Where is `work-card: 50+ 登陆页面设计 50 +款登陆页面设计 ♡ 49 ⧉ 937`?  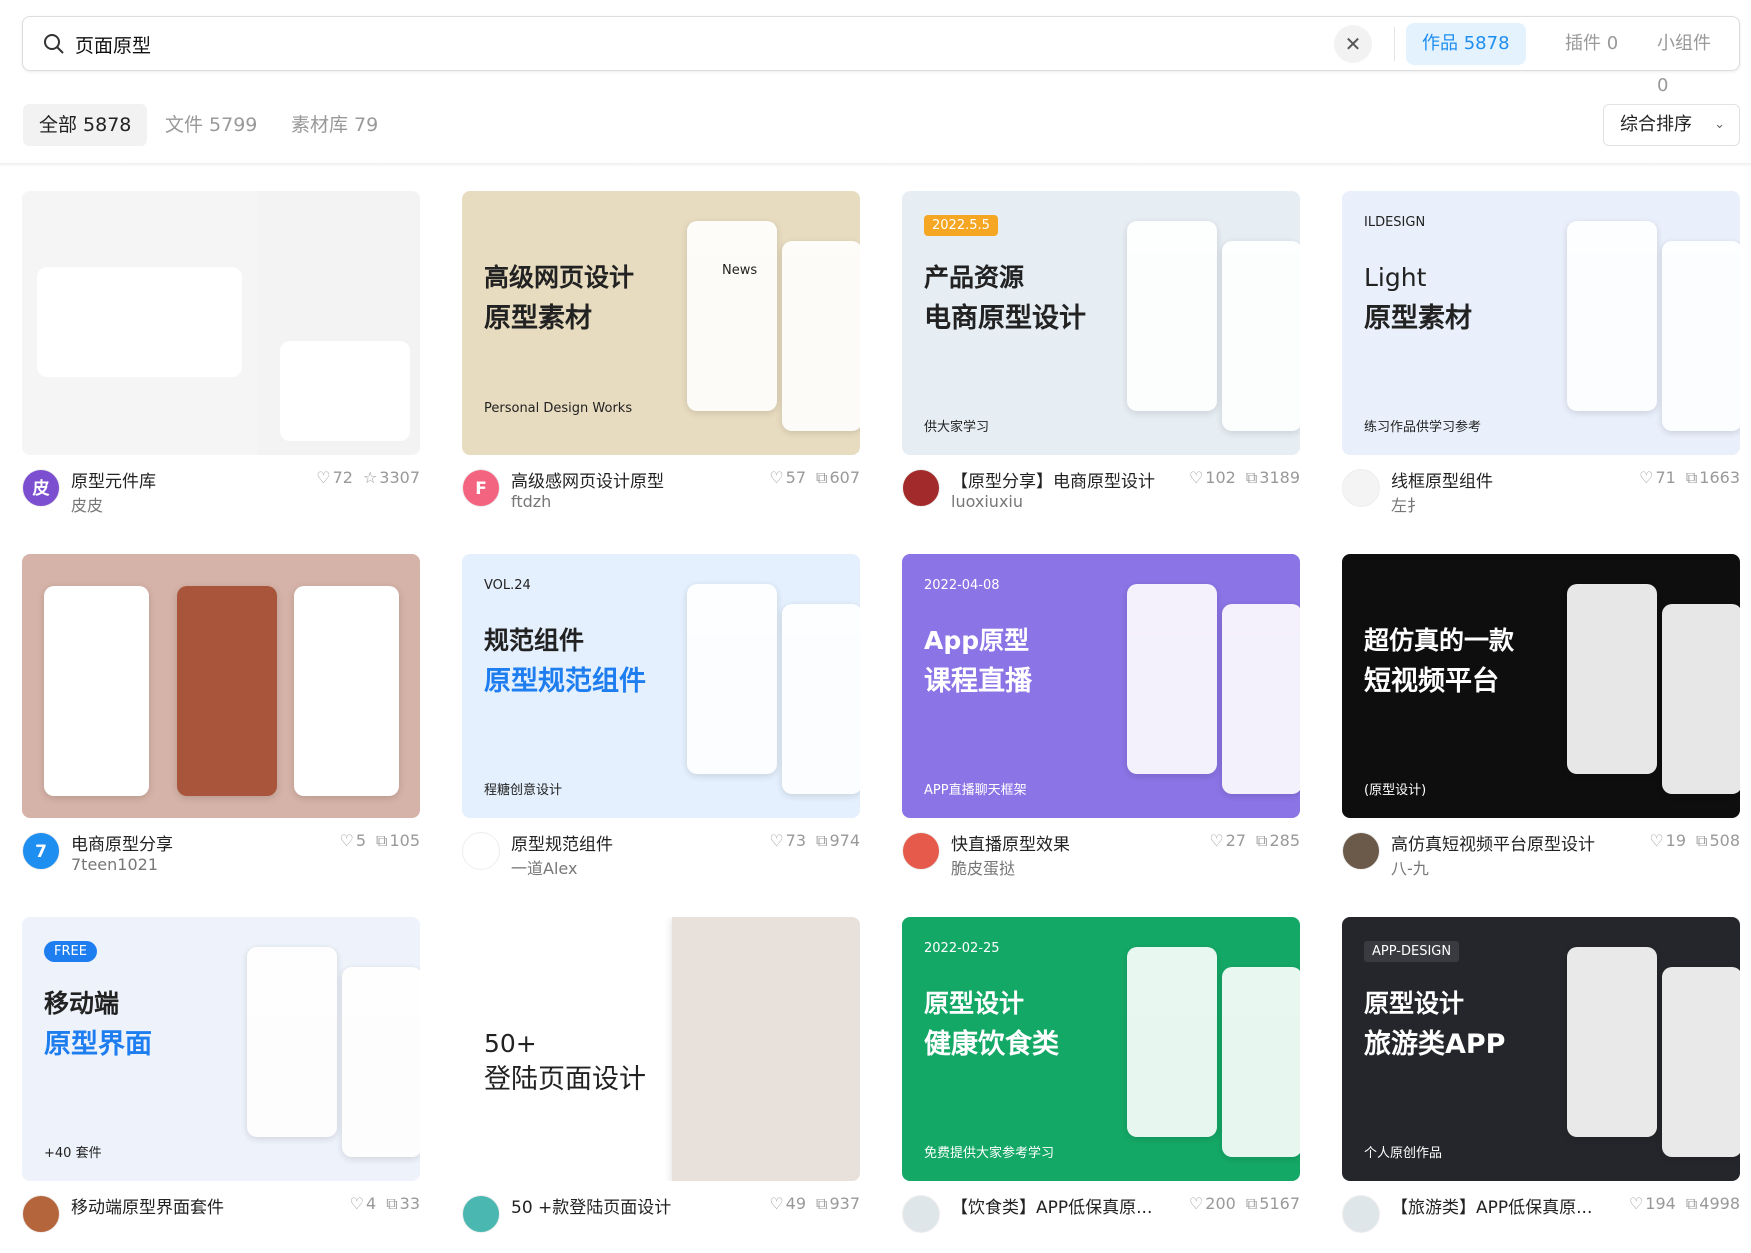
work-card: 50+ 登陆页面设计 50 +款登陆页面设计 ♡ 49 ⧉ 937 is located at coordinates (661, 1085).